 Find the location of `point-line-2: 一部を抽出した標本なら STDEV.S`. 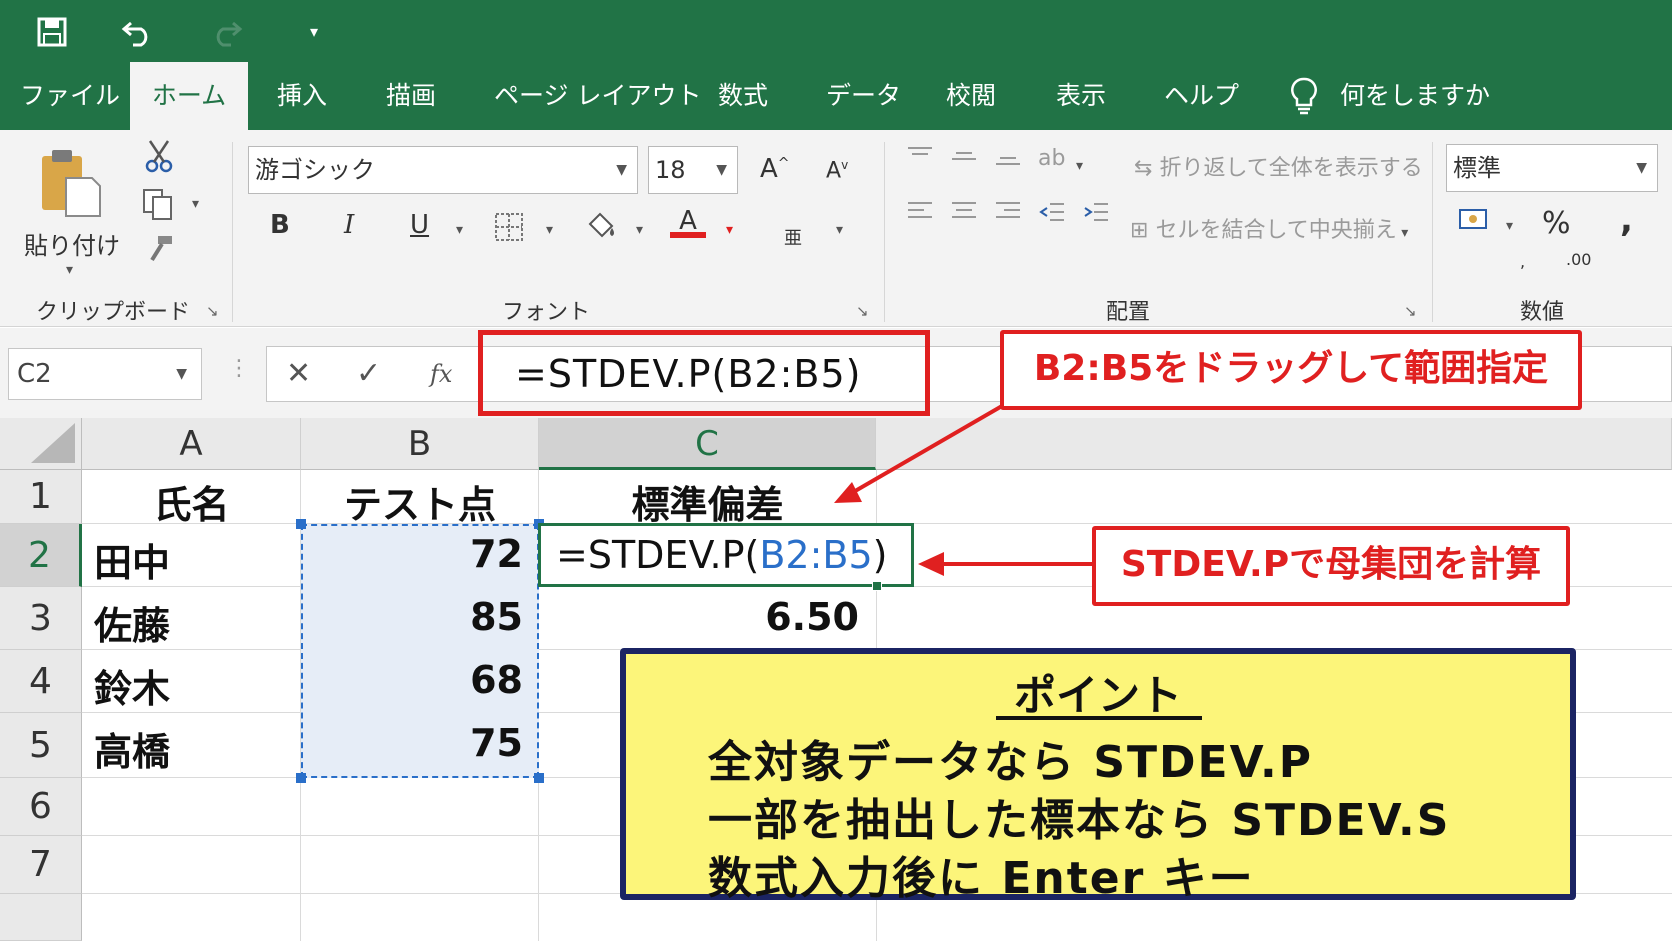

point-line-2: 一部を抽出した標本なら STDEV.S is located at coordinates (1079, 820).